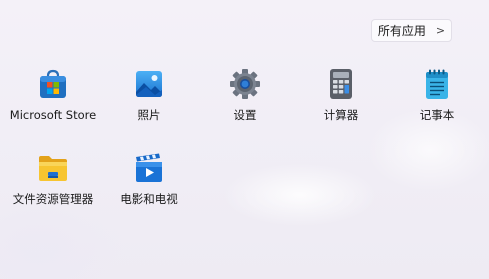 This screenshot has height=279, width=489. I want to click on app-tile-notepad: 记事本, so click(437, 98).